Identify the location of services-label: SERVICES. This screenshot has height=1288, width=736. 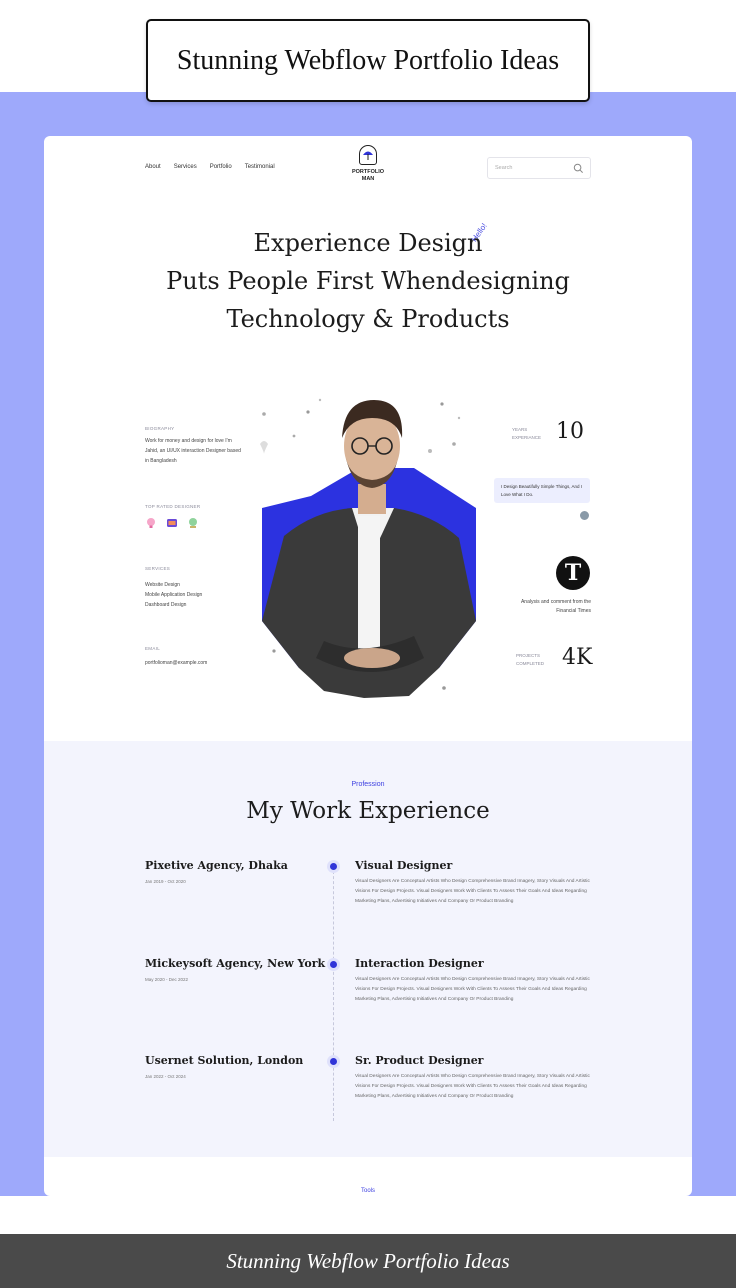
(158, 568).